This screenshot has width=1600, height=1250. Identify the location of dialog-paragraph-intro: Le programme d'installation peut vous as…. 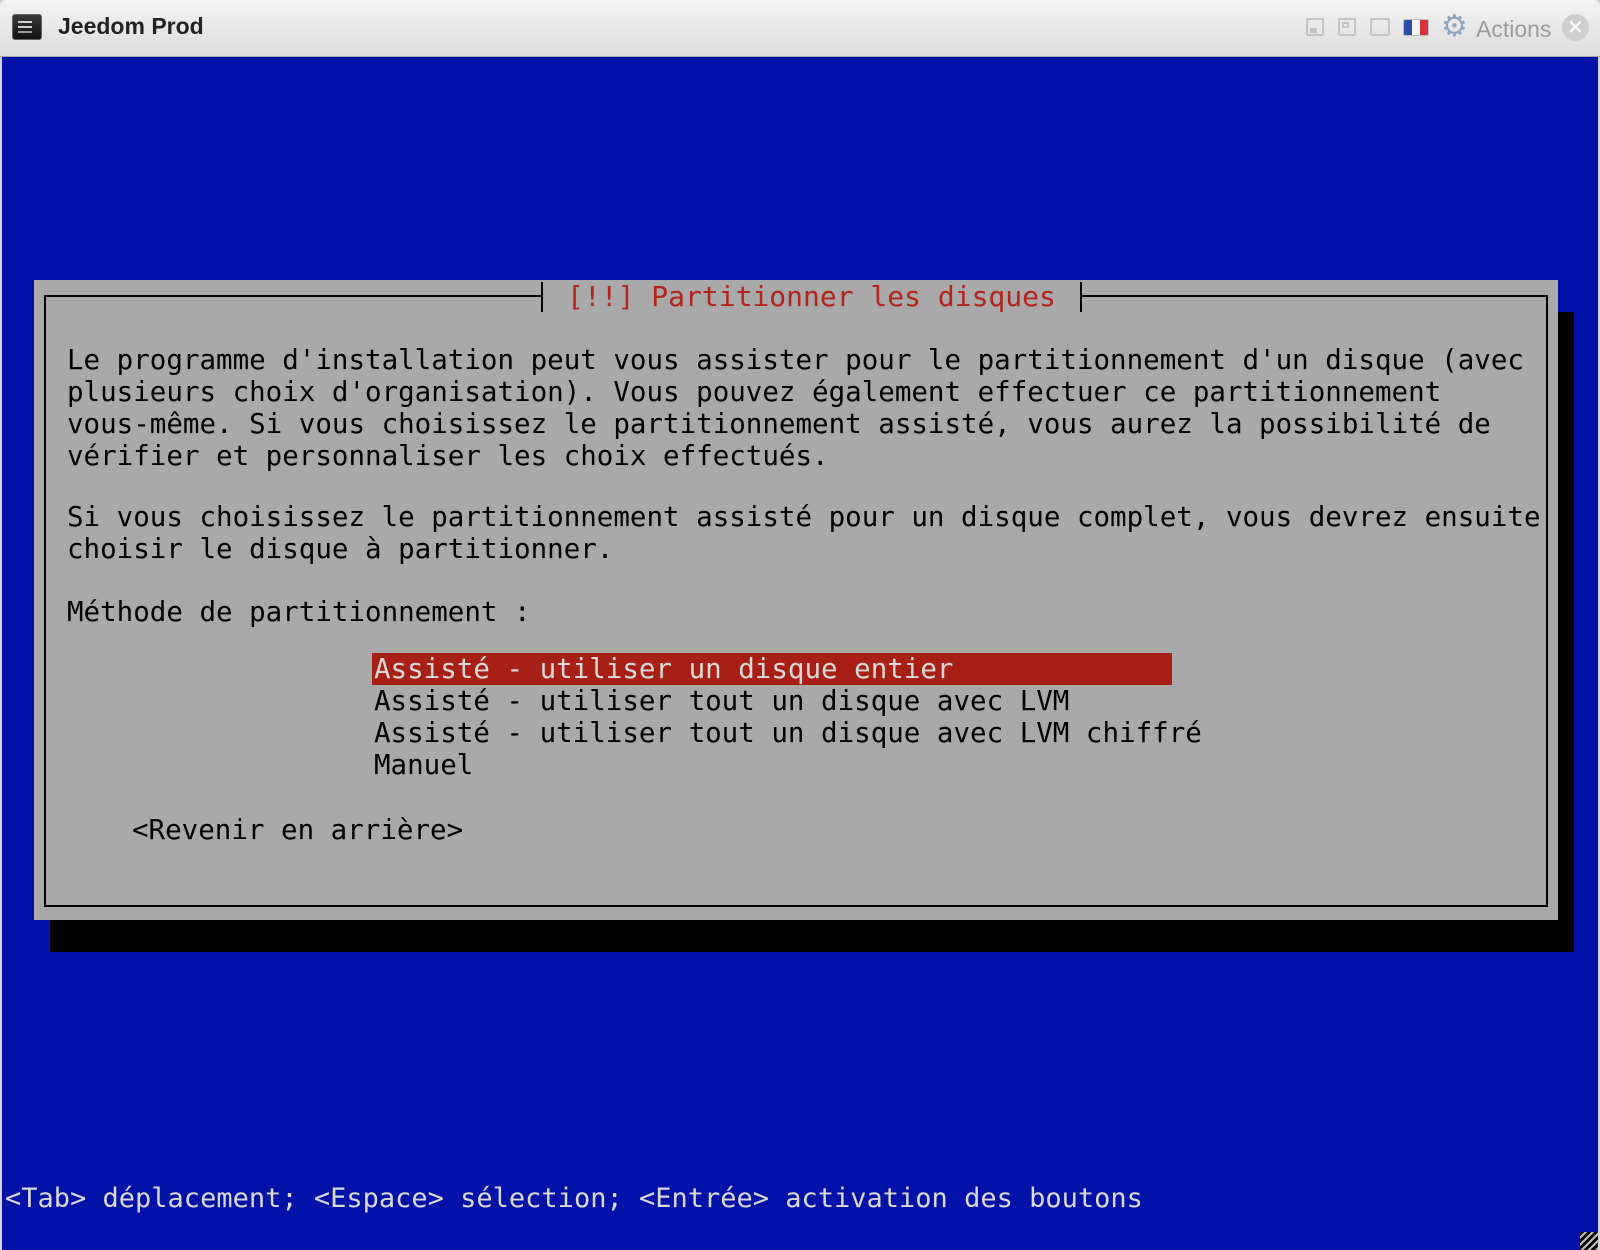
(795, 408).